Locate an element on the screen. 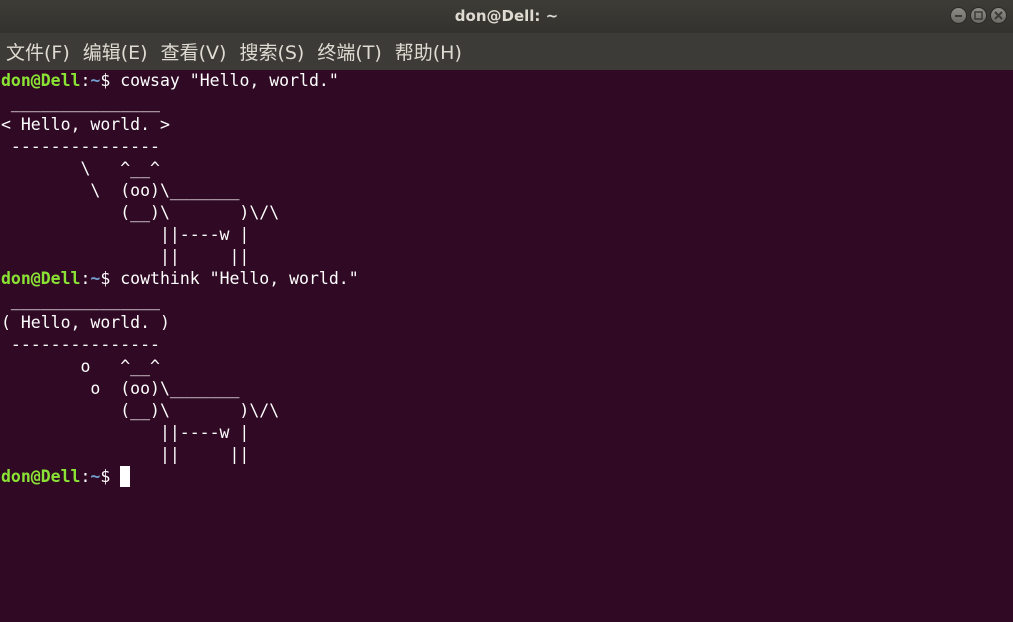 The width and height of the screenshot is (1013, 622). command-line-2: don@Dell:~$ cowthink "Hello, world." is located at coordinates (504, 279).